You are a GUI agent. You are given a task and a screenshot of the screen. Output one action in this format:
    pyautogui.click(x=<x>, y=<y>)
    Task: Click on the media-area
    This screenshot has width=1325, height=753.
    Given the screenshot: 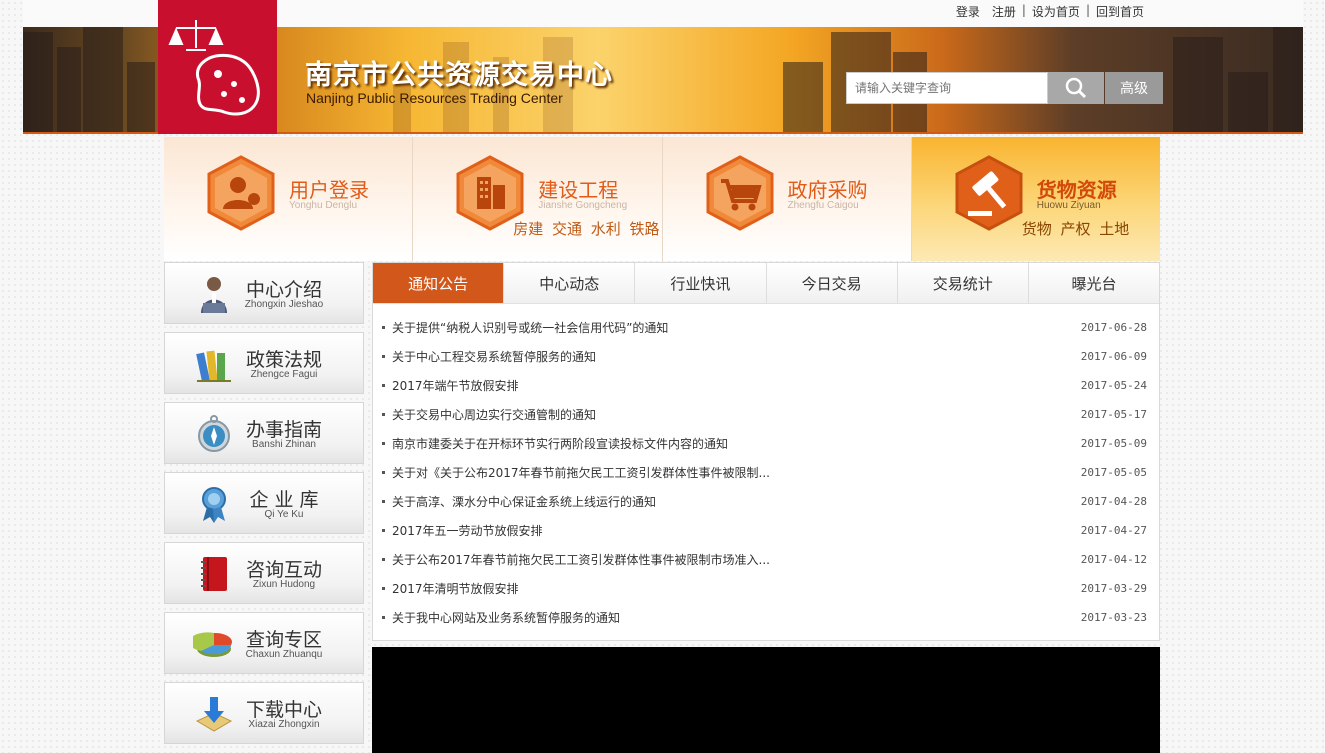 What is the action you would take?
    pyautogui.click(x=766, y=700)
    